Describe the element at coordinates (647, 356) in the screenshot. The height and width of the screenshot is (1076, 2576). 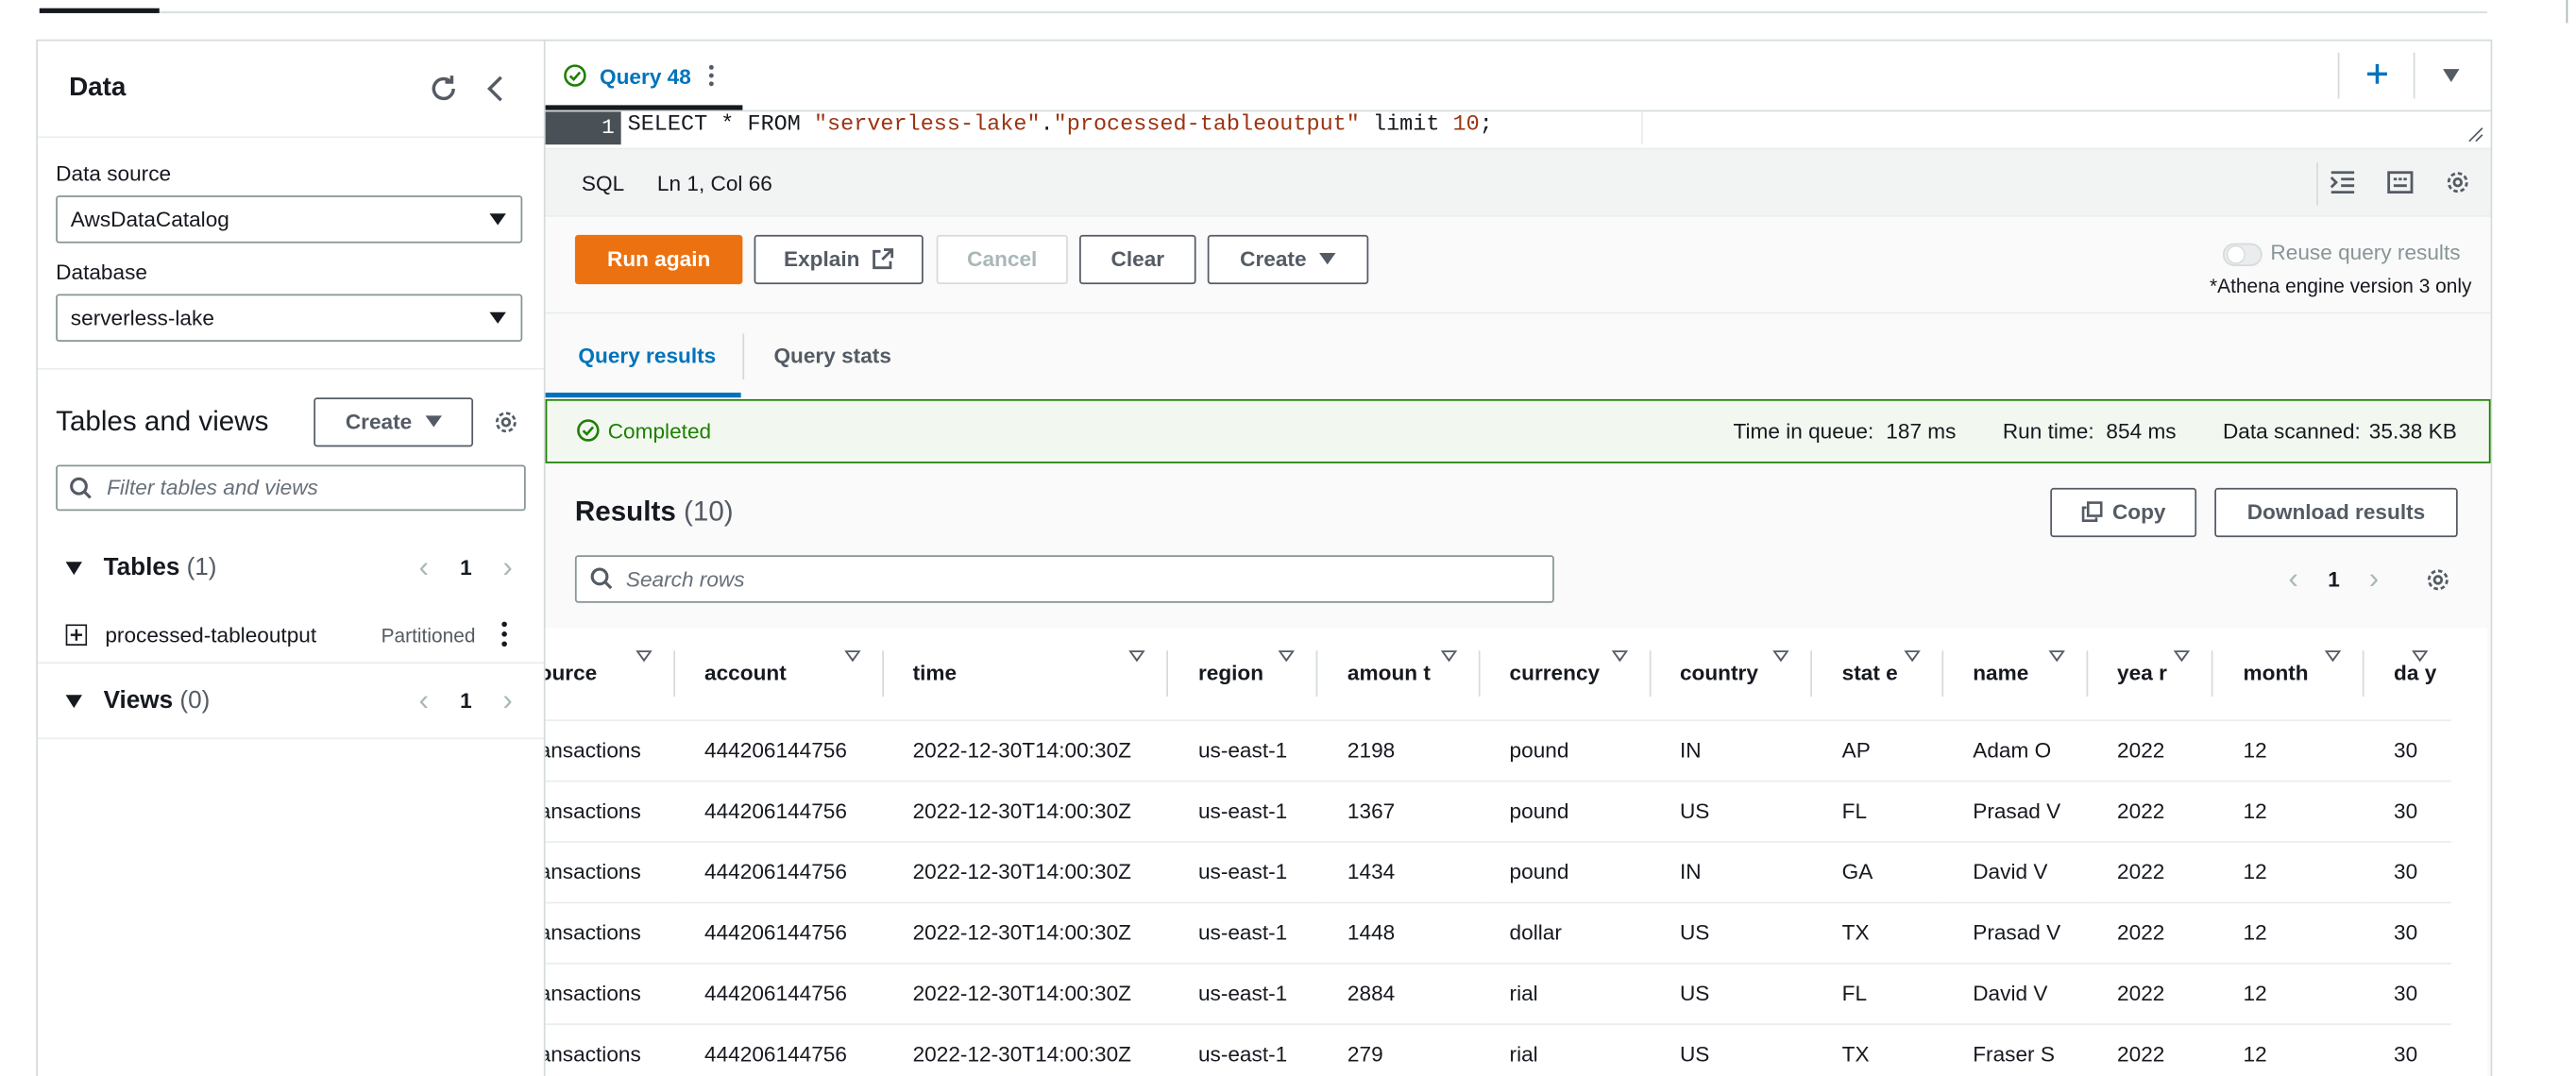
I see `tab-query-results: Query results` at that location.